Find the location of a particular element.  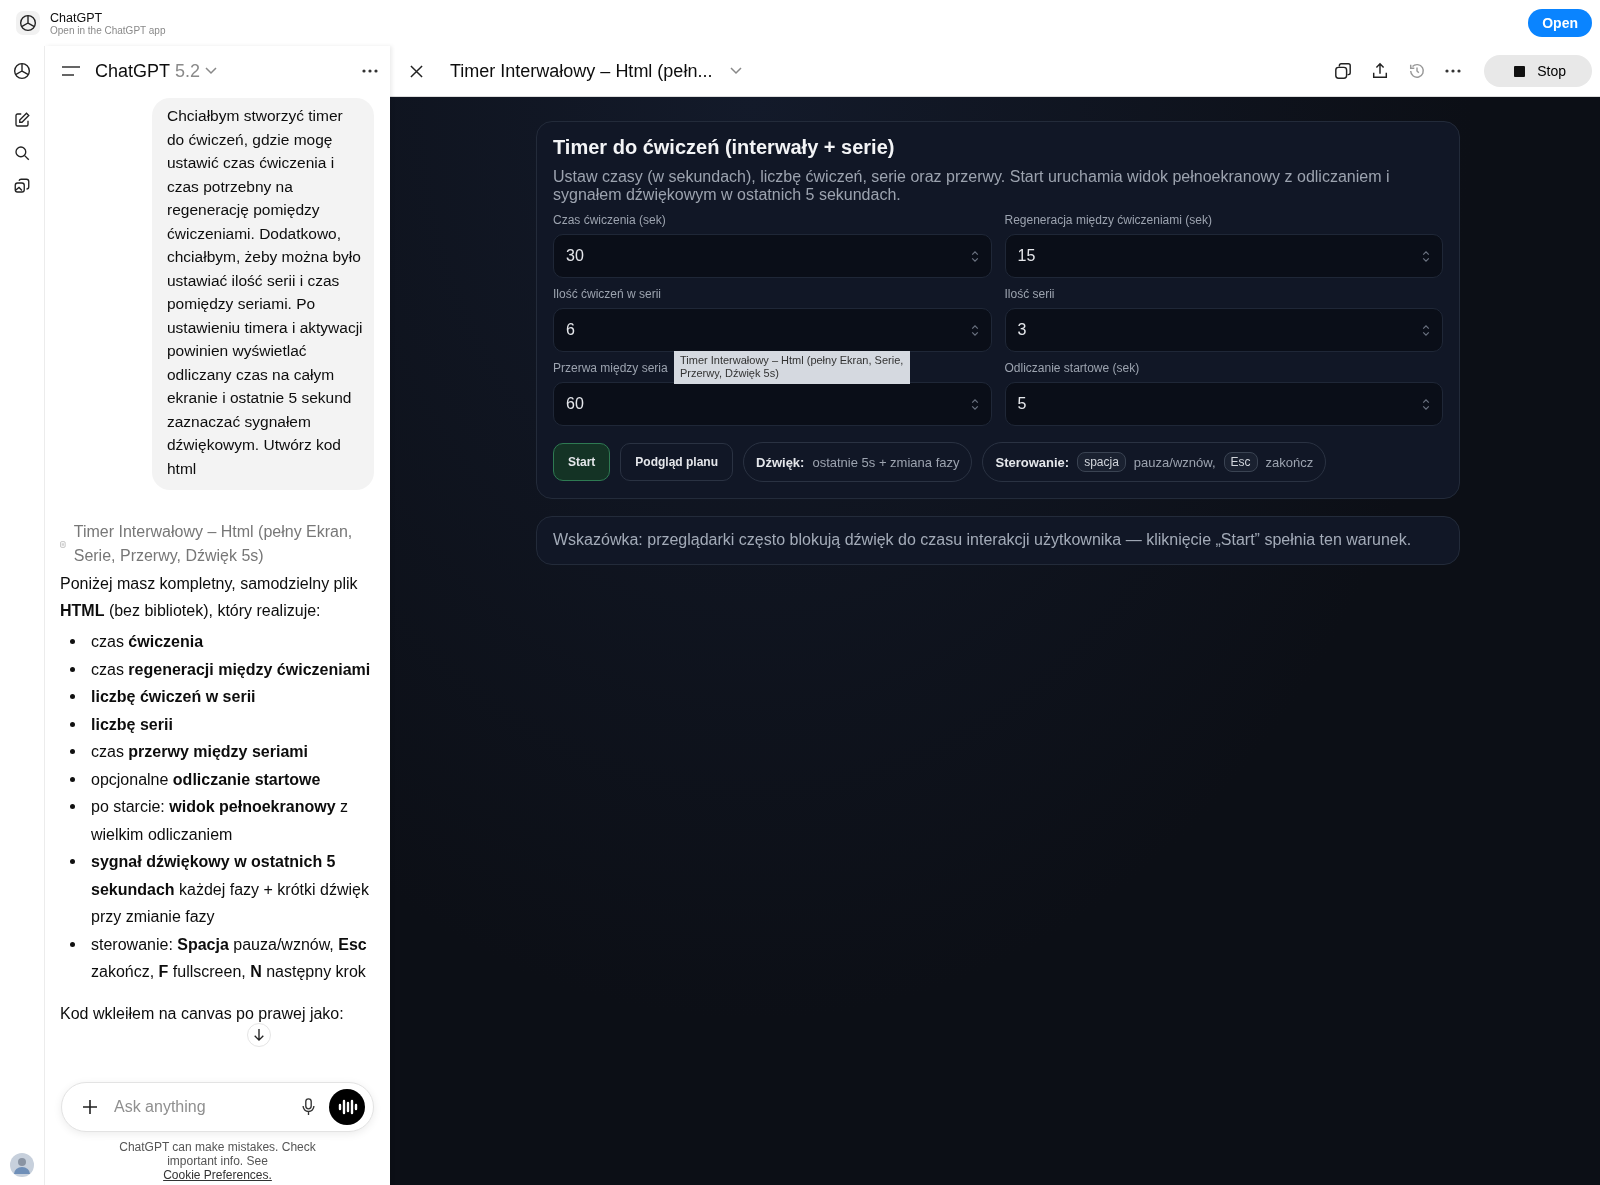

disclaimer-text: ChatGPT can make mistakes. Check important info. See is located at coordinates (217, 1154).